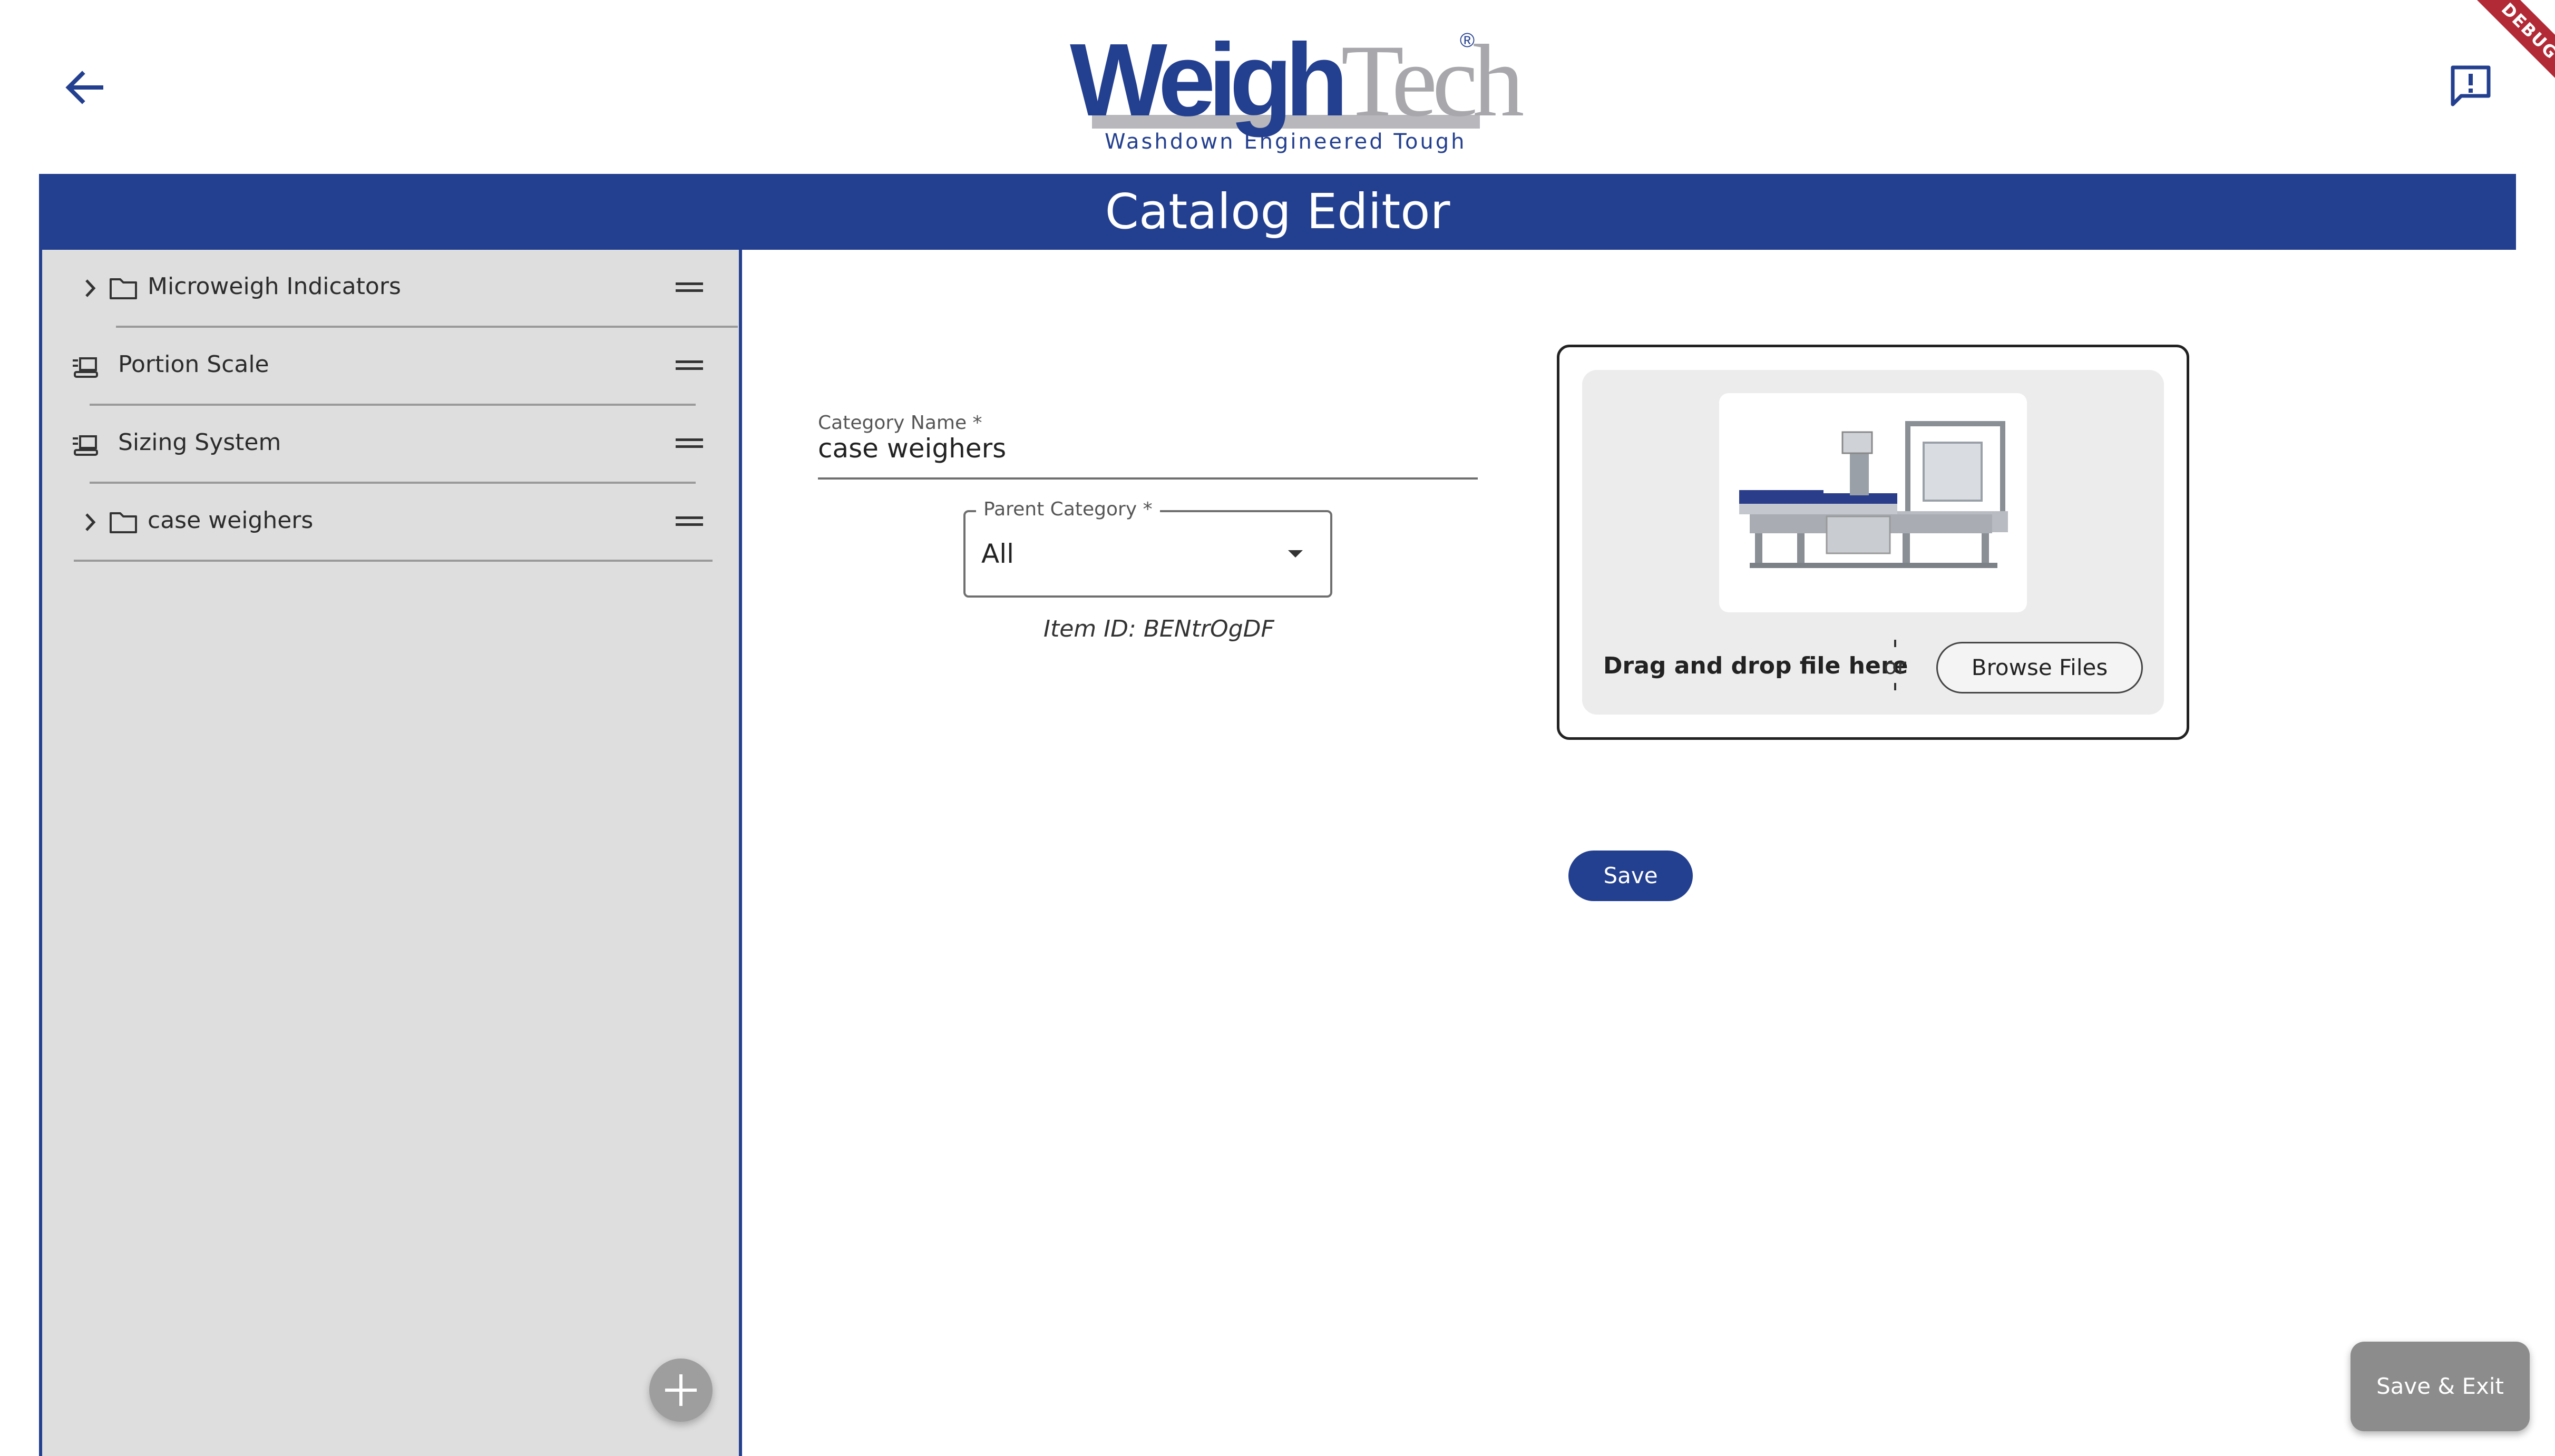 This screenshot has width=2555, height=1456. I want to click on parent-category-label: Parent Category *, so click(1068, 509).